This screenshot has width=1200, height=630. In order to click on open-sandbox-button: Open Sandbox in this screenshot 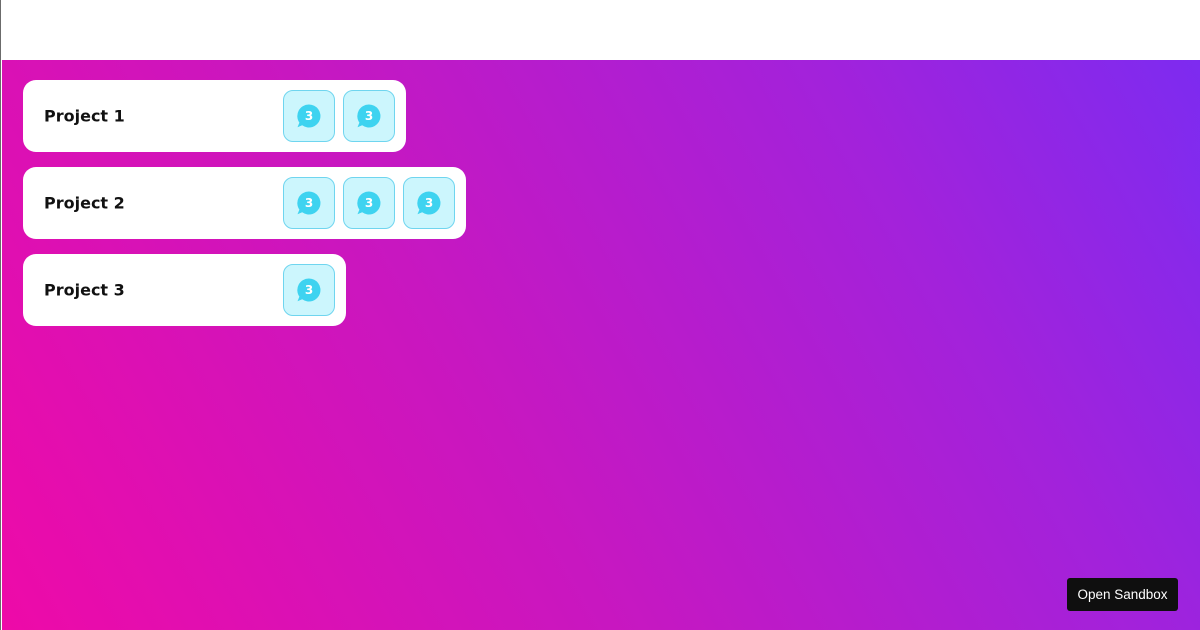, I will do `click(1122, 594)`.